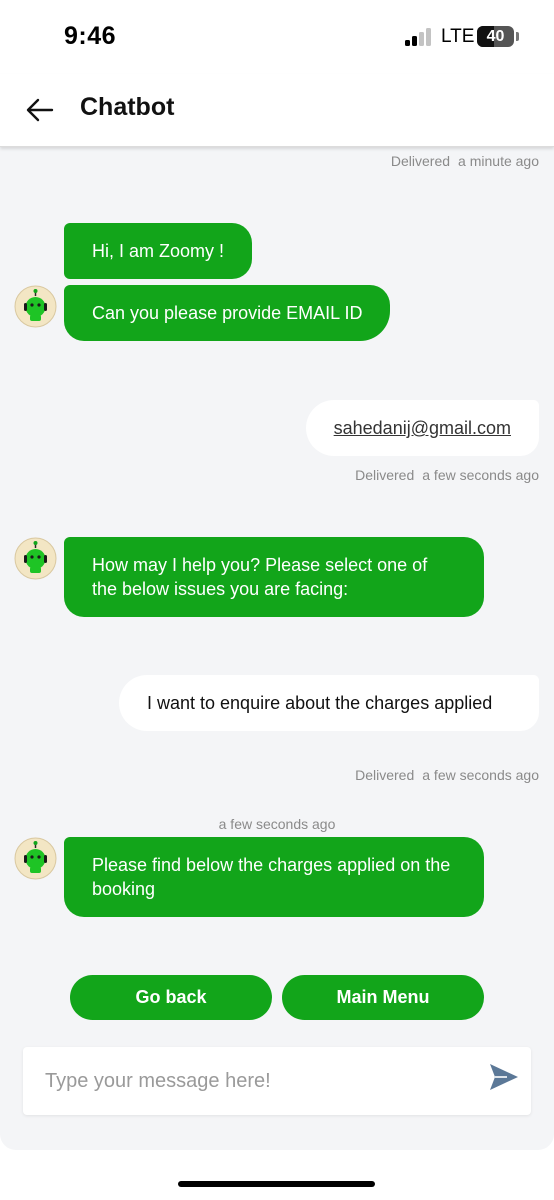 This screenshot has height=1200, width=554. Describe the element at coordinates (276, 1184) in the screenshot. I see `home-indicator` at that location.